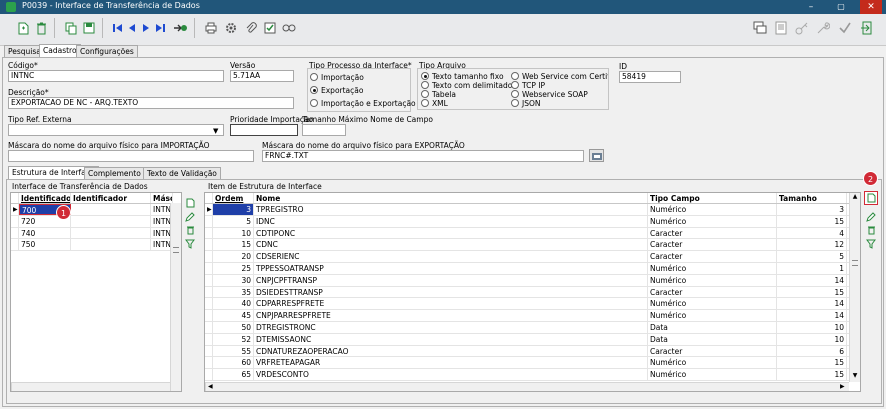  Describe the element at coordinates (712, 198) in the screenshot. I see `header-tipo-campo: Tipo Campo` at that location.